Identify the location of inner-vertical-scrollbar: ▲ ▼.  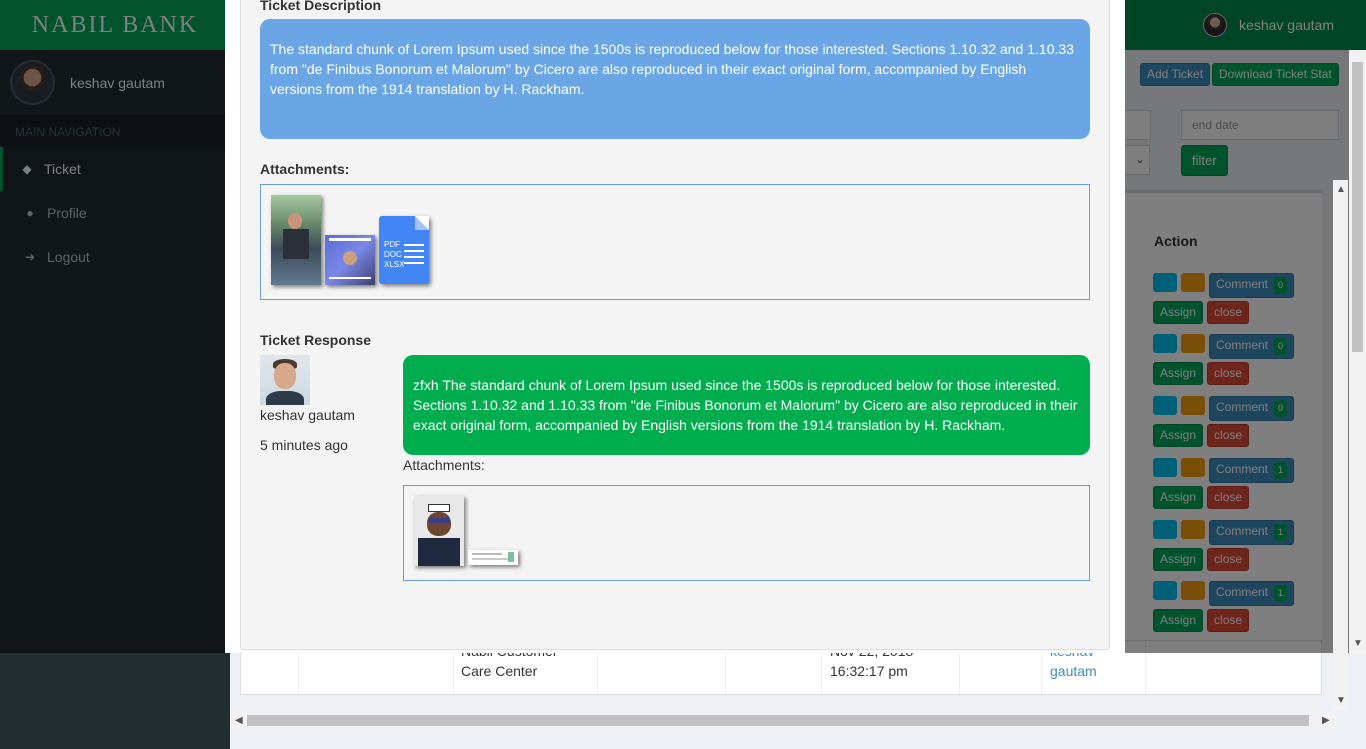
(1340, 445).